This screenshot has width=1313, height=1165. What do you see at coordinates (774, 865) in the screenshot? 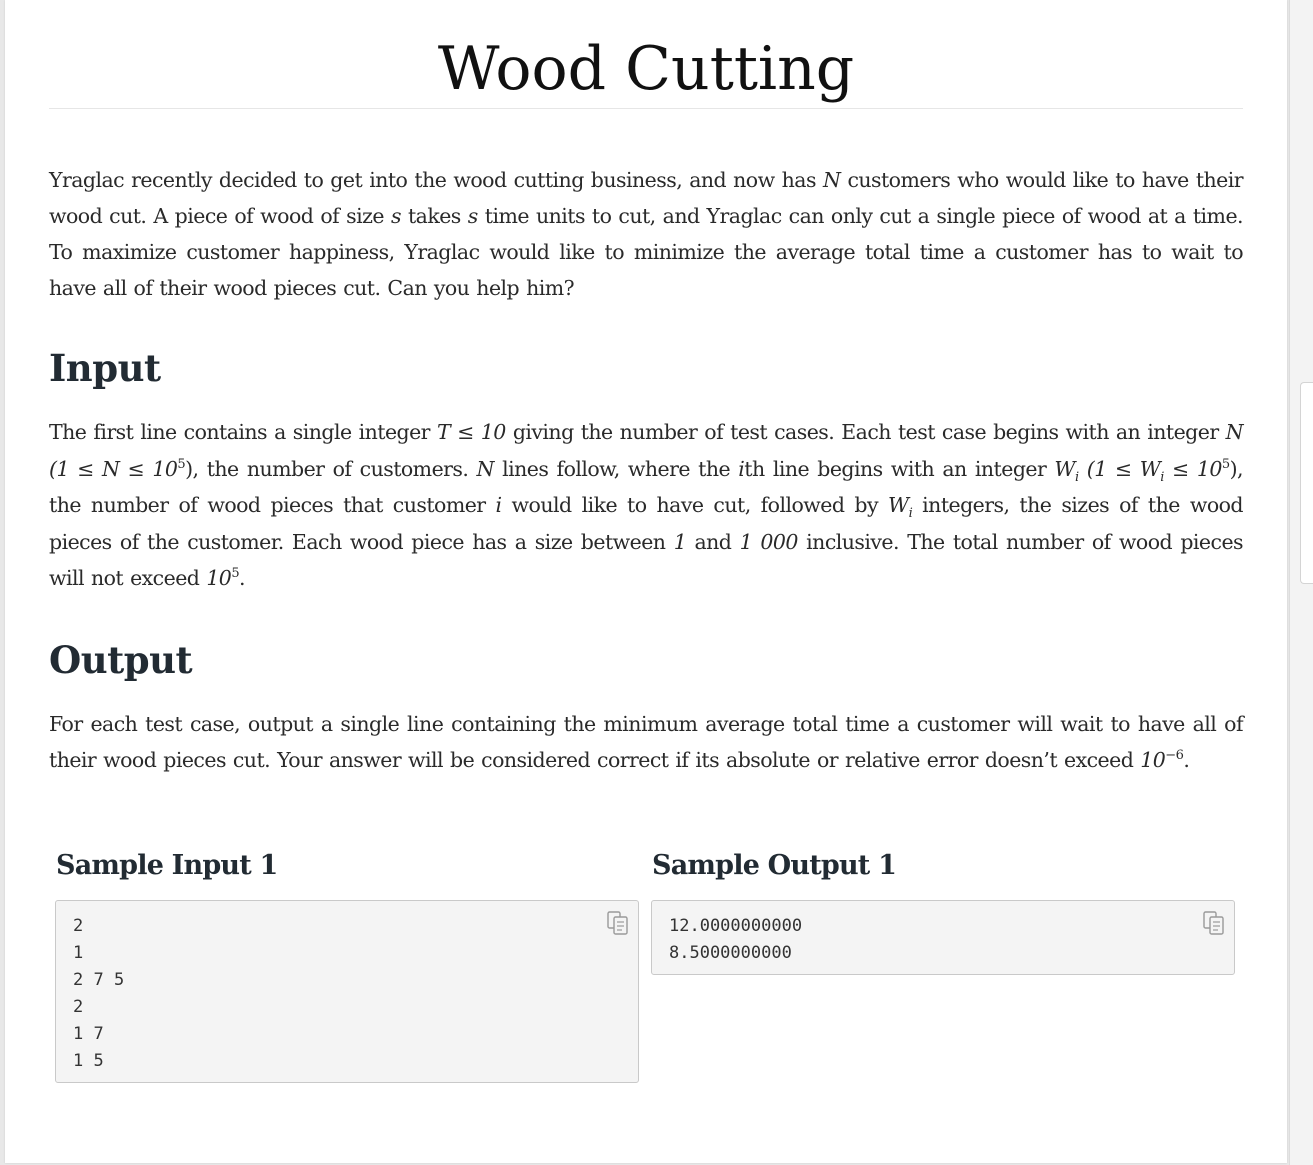
I see `sample-output-title: Sample Output 1` at bounding box center [774, 865].